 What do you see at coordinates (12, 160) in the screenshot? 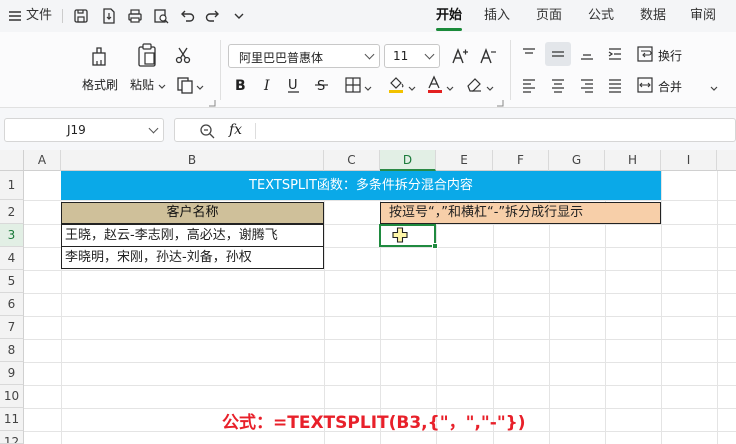
I see `select-all-corner` at bounding box center [12, 160].